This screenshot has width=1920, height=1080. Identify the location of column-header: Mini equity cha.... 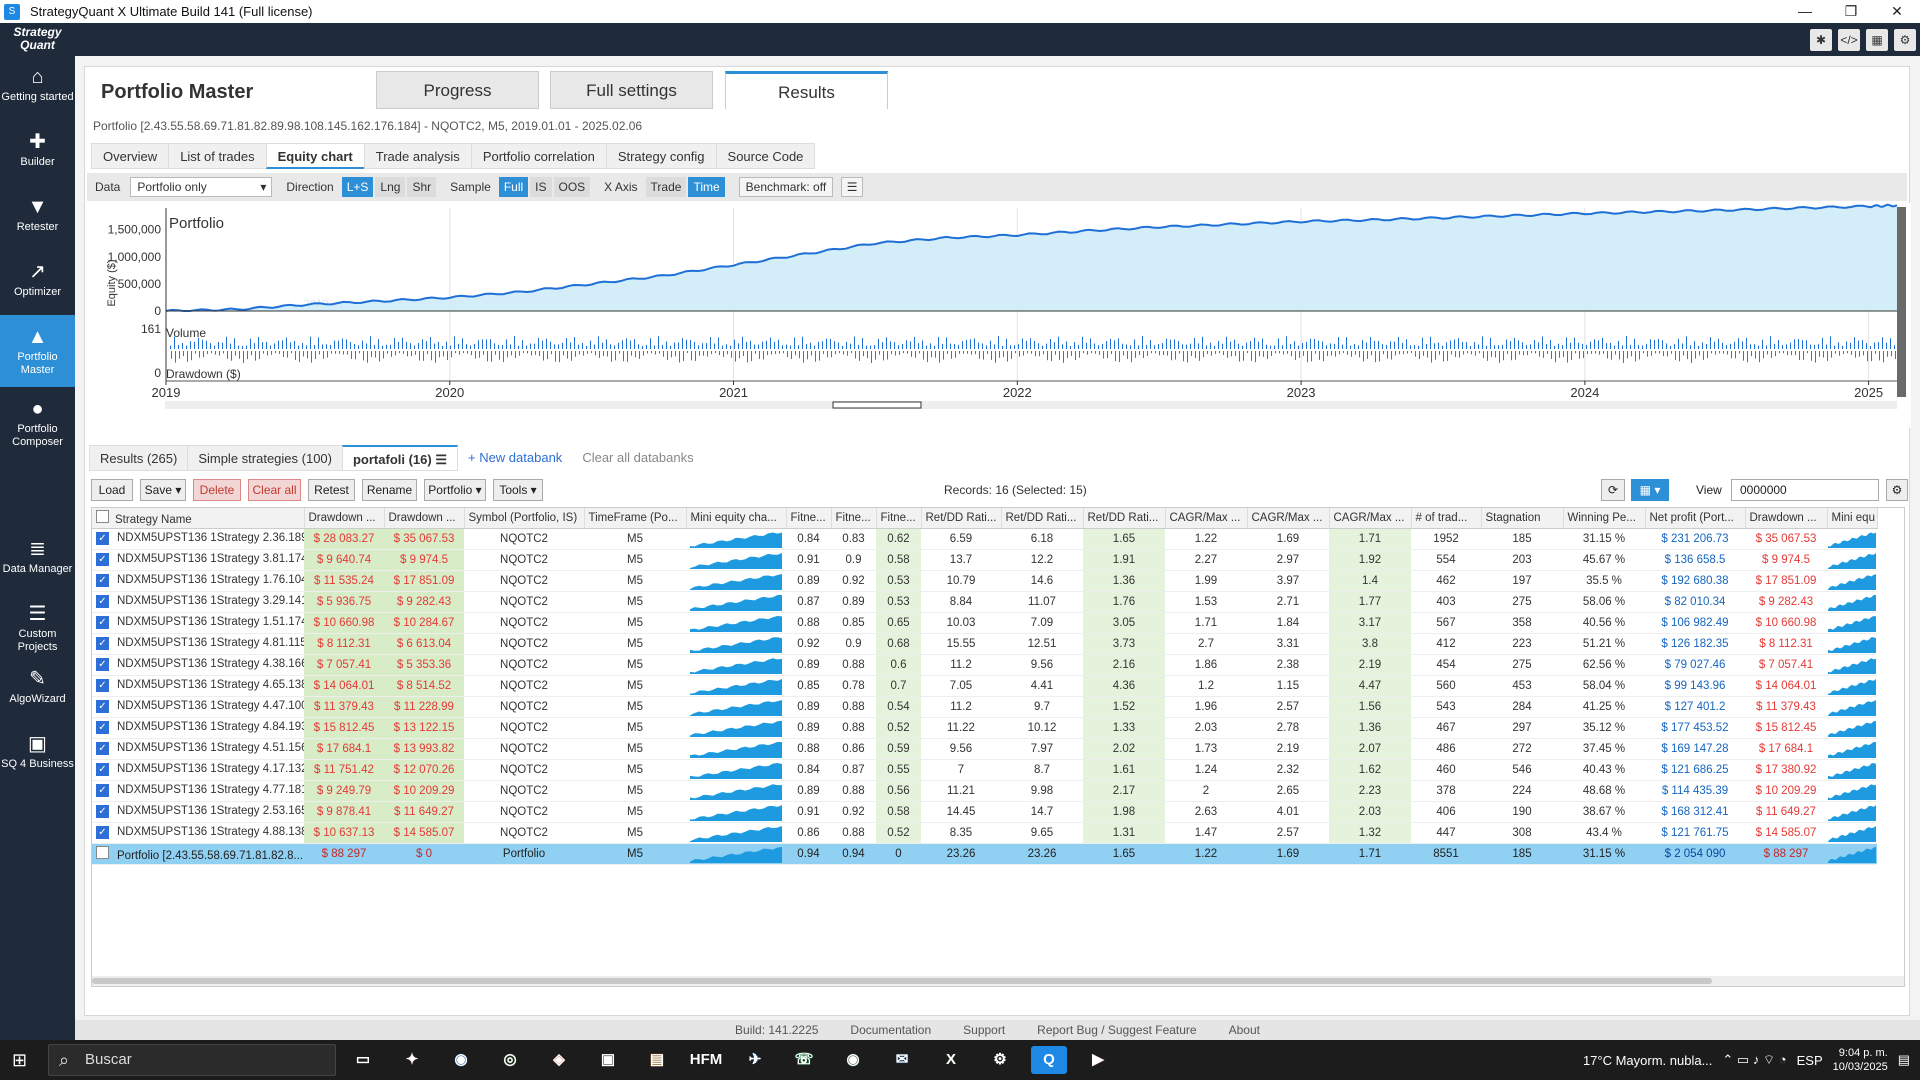
(736, 518).